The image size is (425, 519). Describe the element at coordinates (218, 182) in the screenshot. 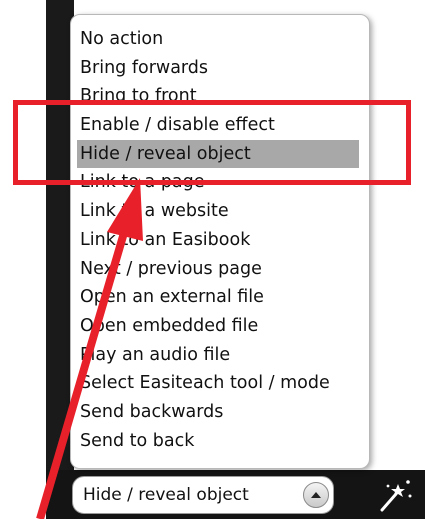

I see `list-item-link-to-page: Link to a page` at that location.